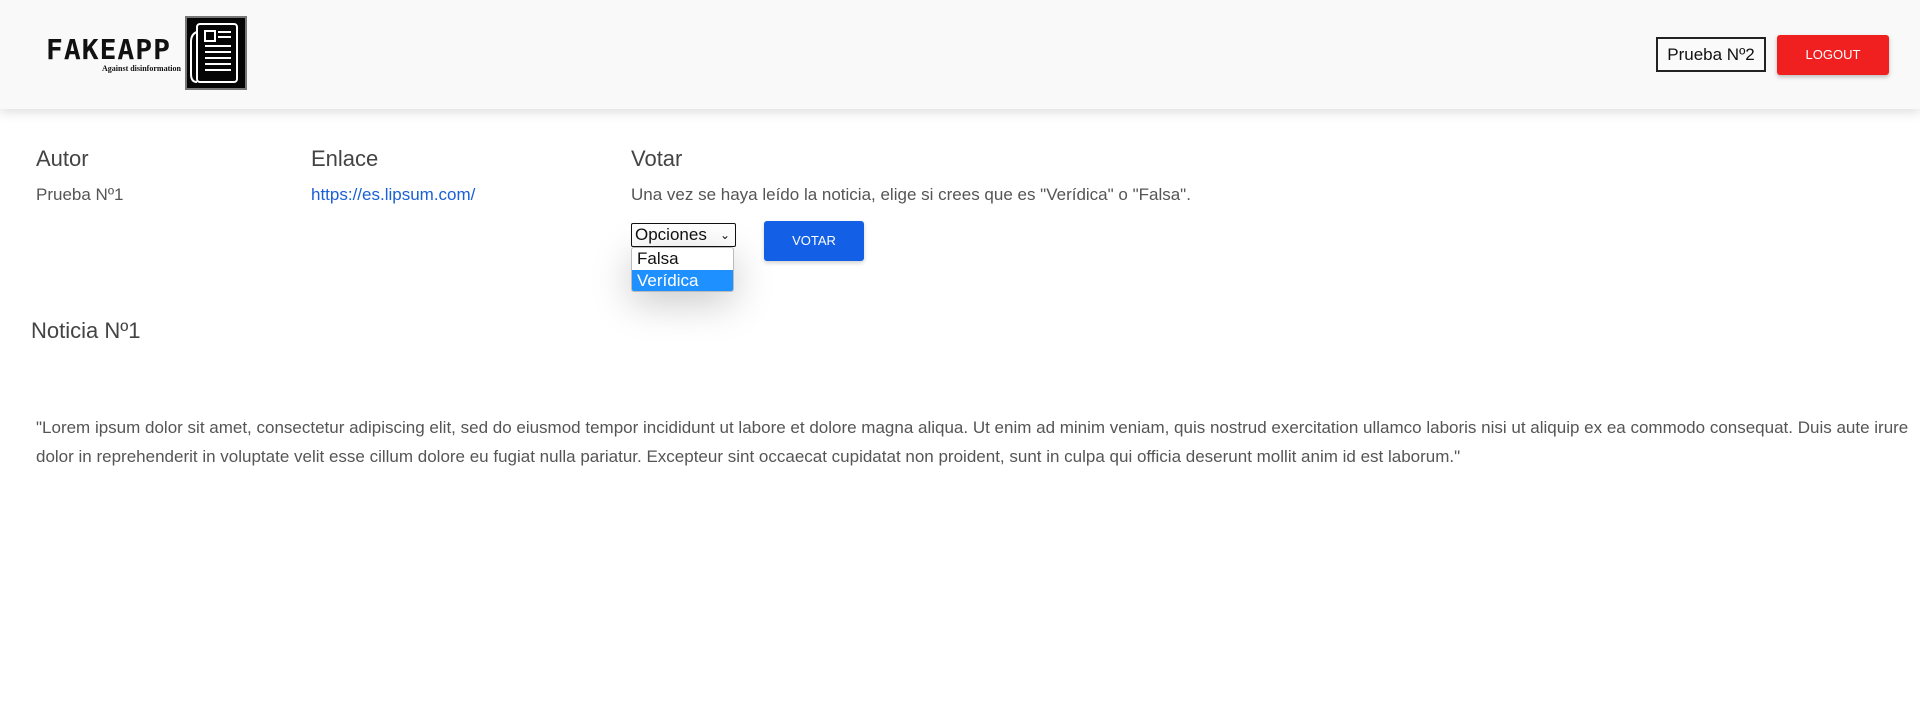  What do you see at coordinates (724, 235) in the screenshot?
I see `chevron-down-icon: ⌄` at bounding box center [724, 235].